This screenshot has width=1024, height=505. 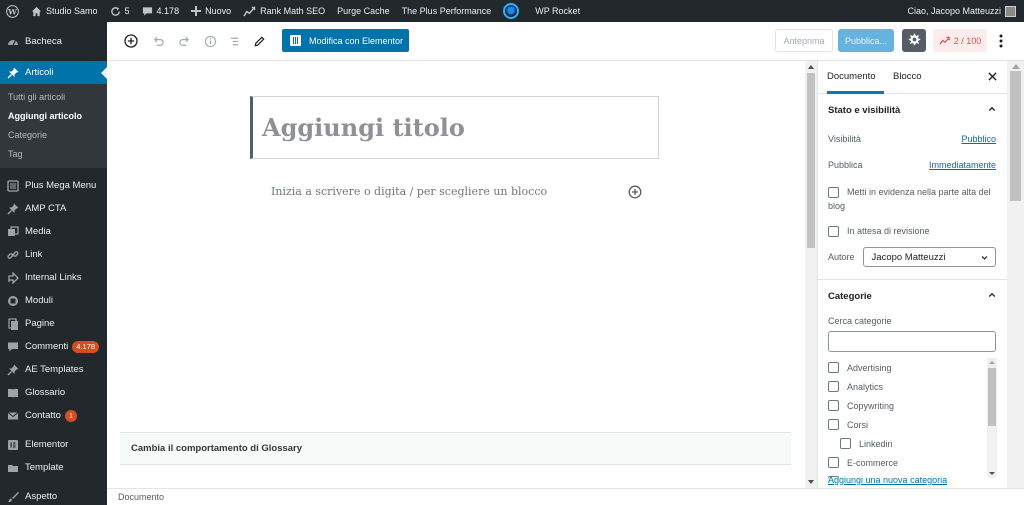 What do you see at coordinates (992, 76) in the screenshot?
I see `close-icon` at bounding box center [992, 76].